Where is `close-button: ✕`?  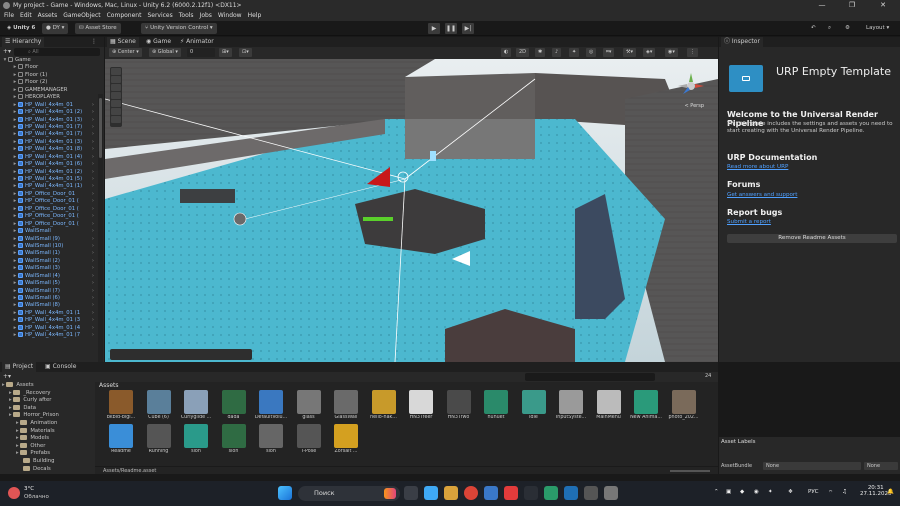 close-button: ✕ is located at coordinates (883, 5).